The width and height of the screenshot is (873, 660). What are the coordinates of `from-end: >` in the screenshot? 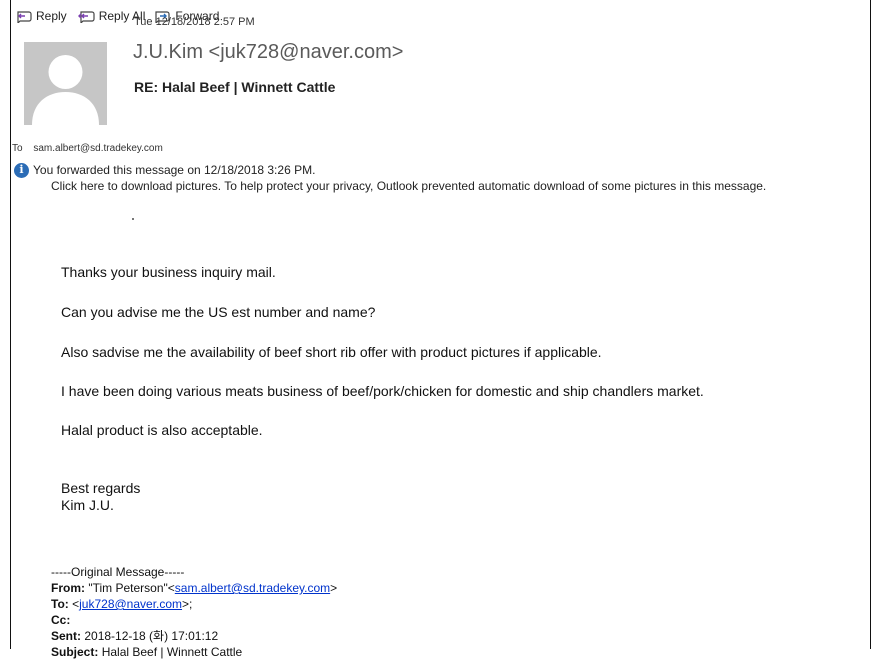 It's located at (334, 588).